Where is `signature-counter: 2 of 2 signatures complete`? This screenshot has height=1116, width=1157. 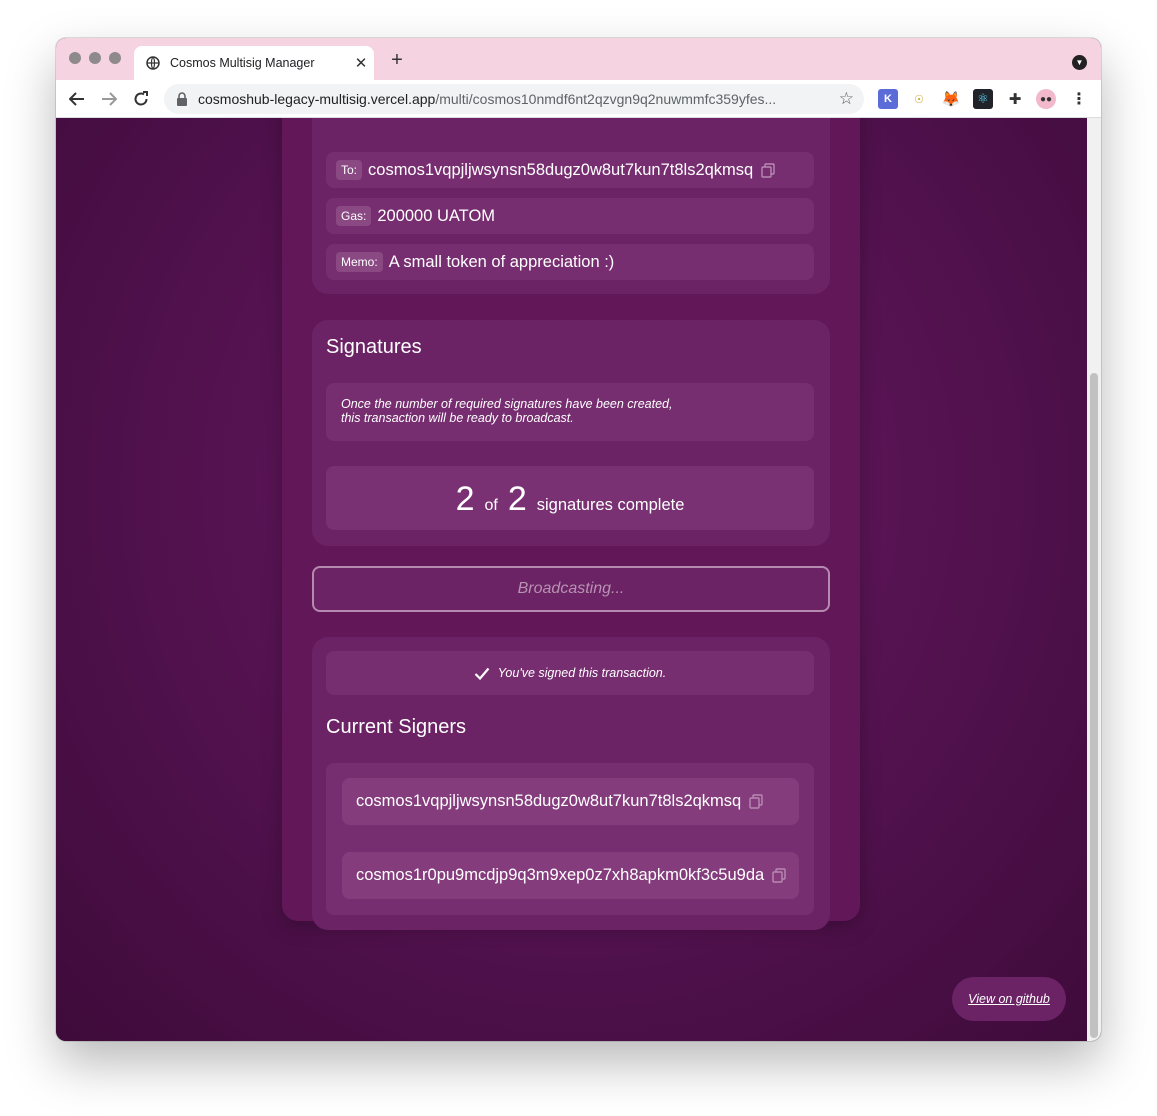
signature-counter: 2 of 2 signatures complete is located at coordinates (570, 498).